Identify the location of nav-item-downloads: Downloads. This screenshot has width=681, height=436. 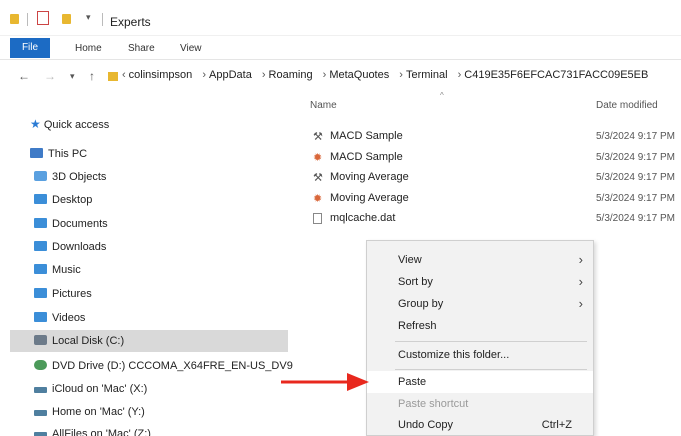
(70, 247).